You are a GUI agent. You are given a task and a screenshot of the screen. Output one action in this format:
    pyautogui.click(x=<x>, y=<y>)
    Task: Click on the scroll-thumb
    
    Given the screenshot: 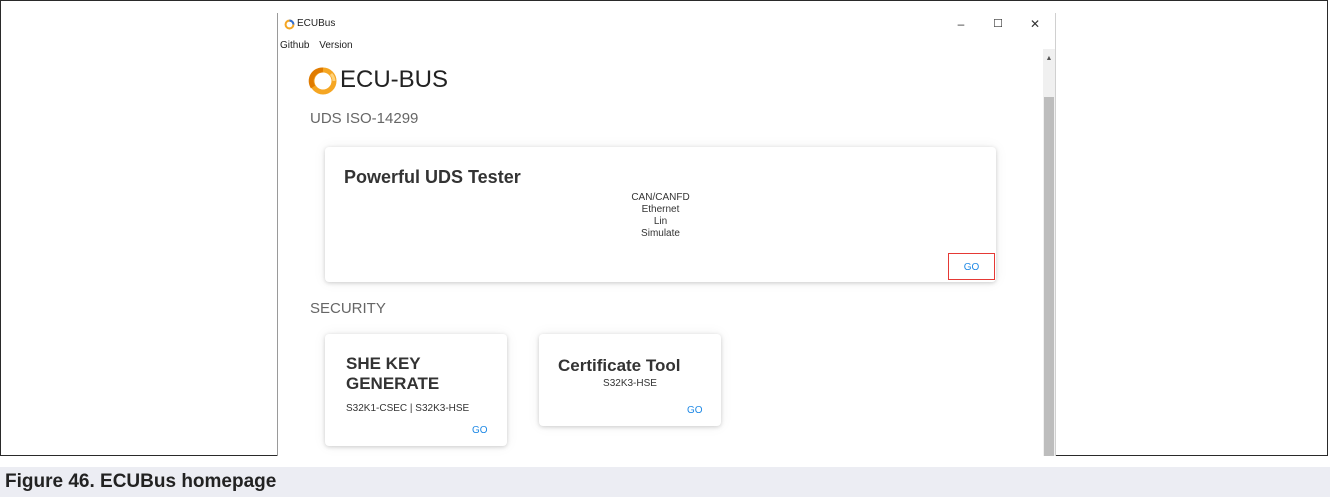 What is the action you would take?
    pyautogui.click(x=1049, y=276)
    